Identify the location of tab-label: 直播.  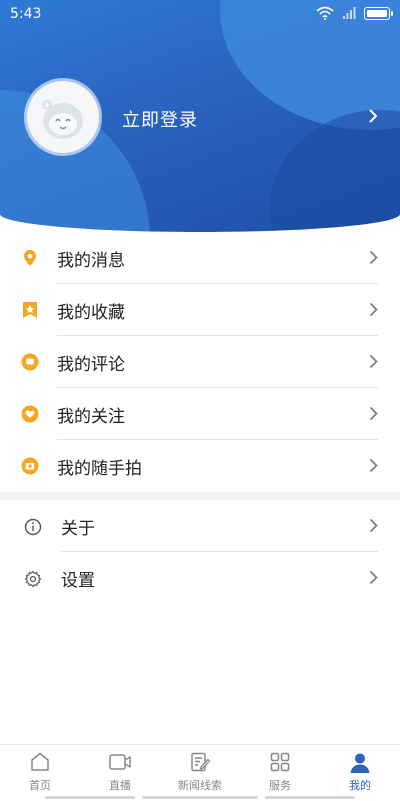
(120, 785).